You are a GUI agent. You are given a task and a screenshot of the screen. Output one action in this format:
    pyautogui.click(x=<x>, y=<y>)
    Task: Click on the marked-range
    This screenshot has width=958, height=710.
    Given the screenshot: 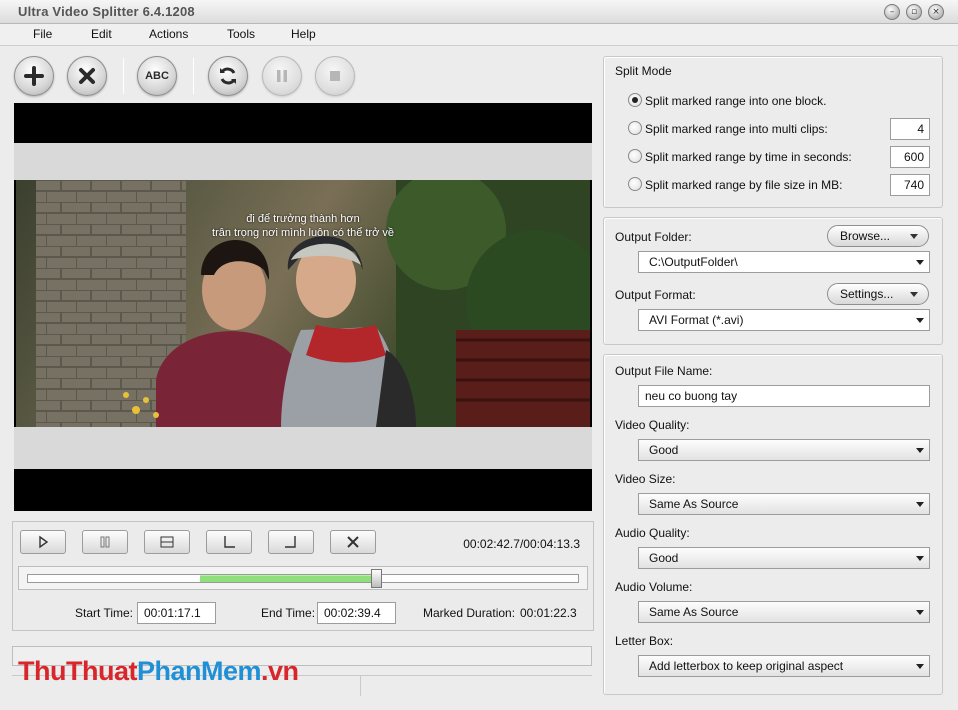 What is the action you would take?
    pyautogui.click(x=288, y=578)
    